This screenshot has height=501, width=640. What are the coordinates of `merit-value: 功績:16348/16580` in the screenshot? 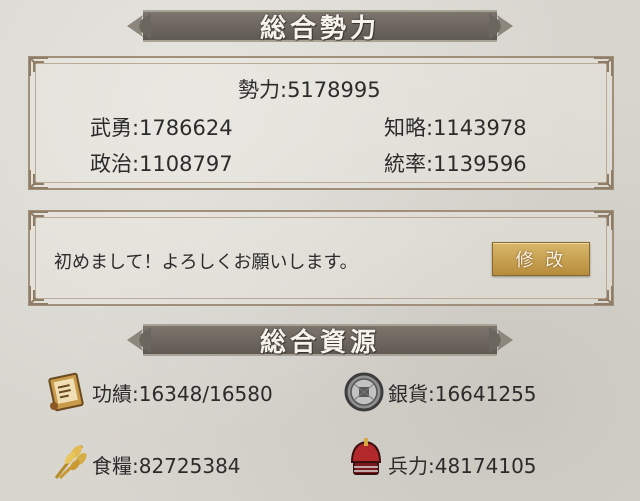 It's located at (182, 394).